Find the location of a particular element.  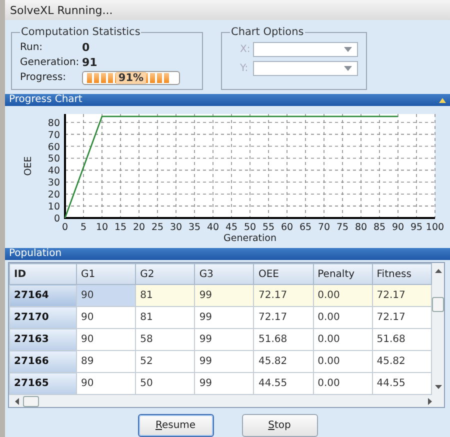

table-row: 27166 89 52 99 45.82 0.00 45.82 is located at coordinates (221, 361).